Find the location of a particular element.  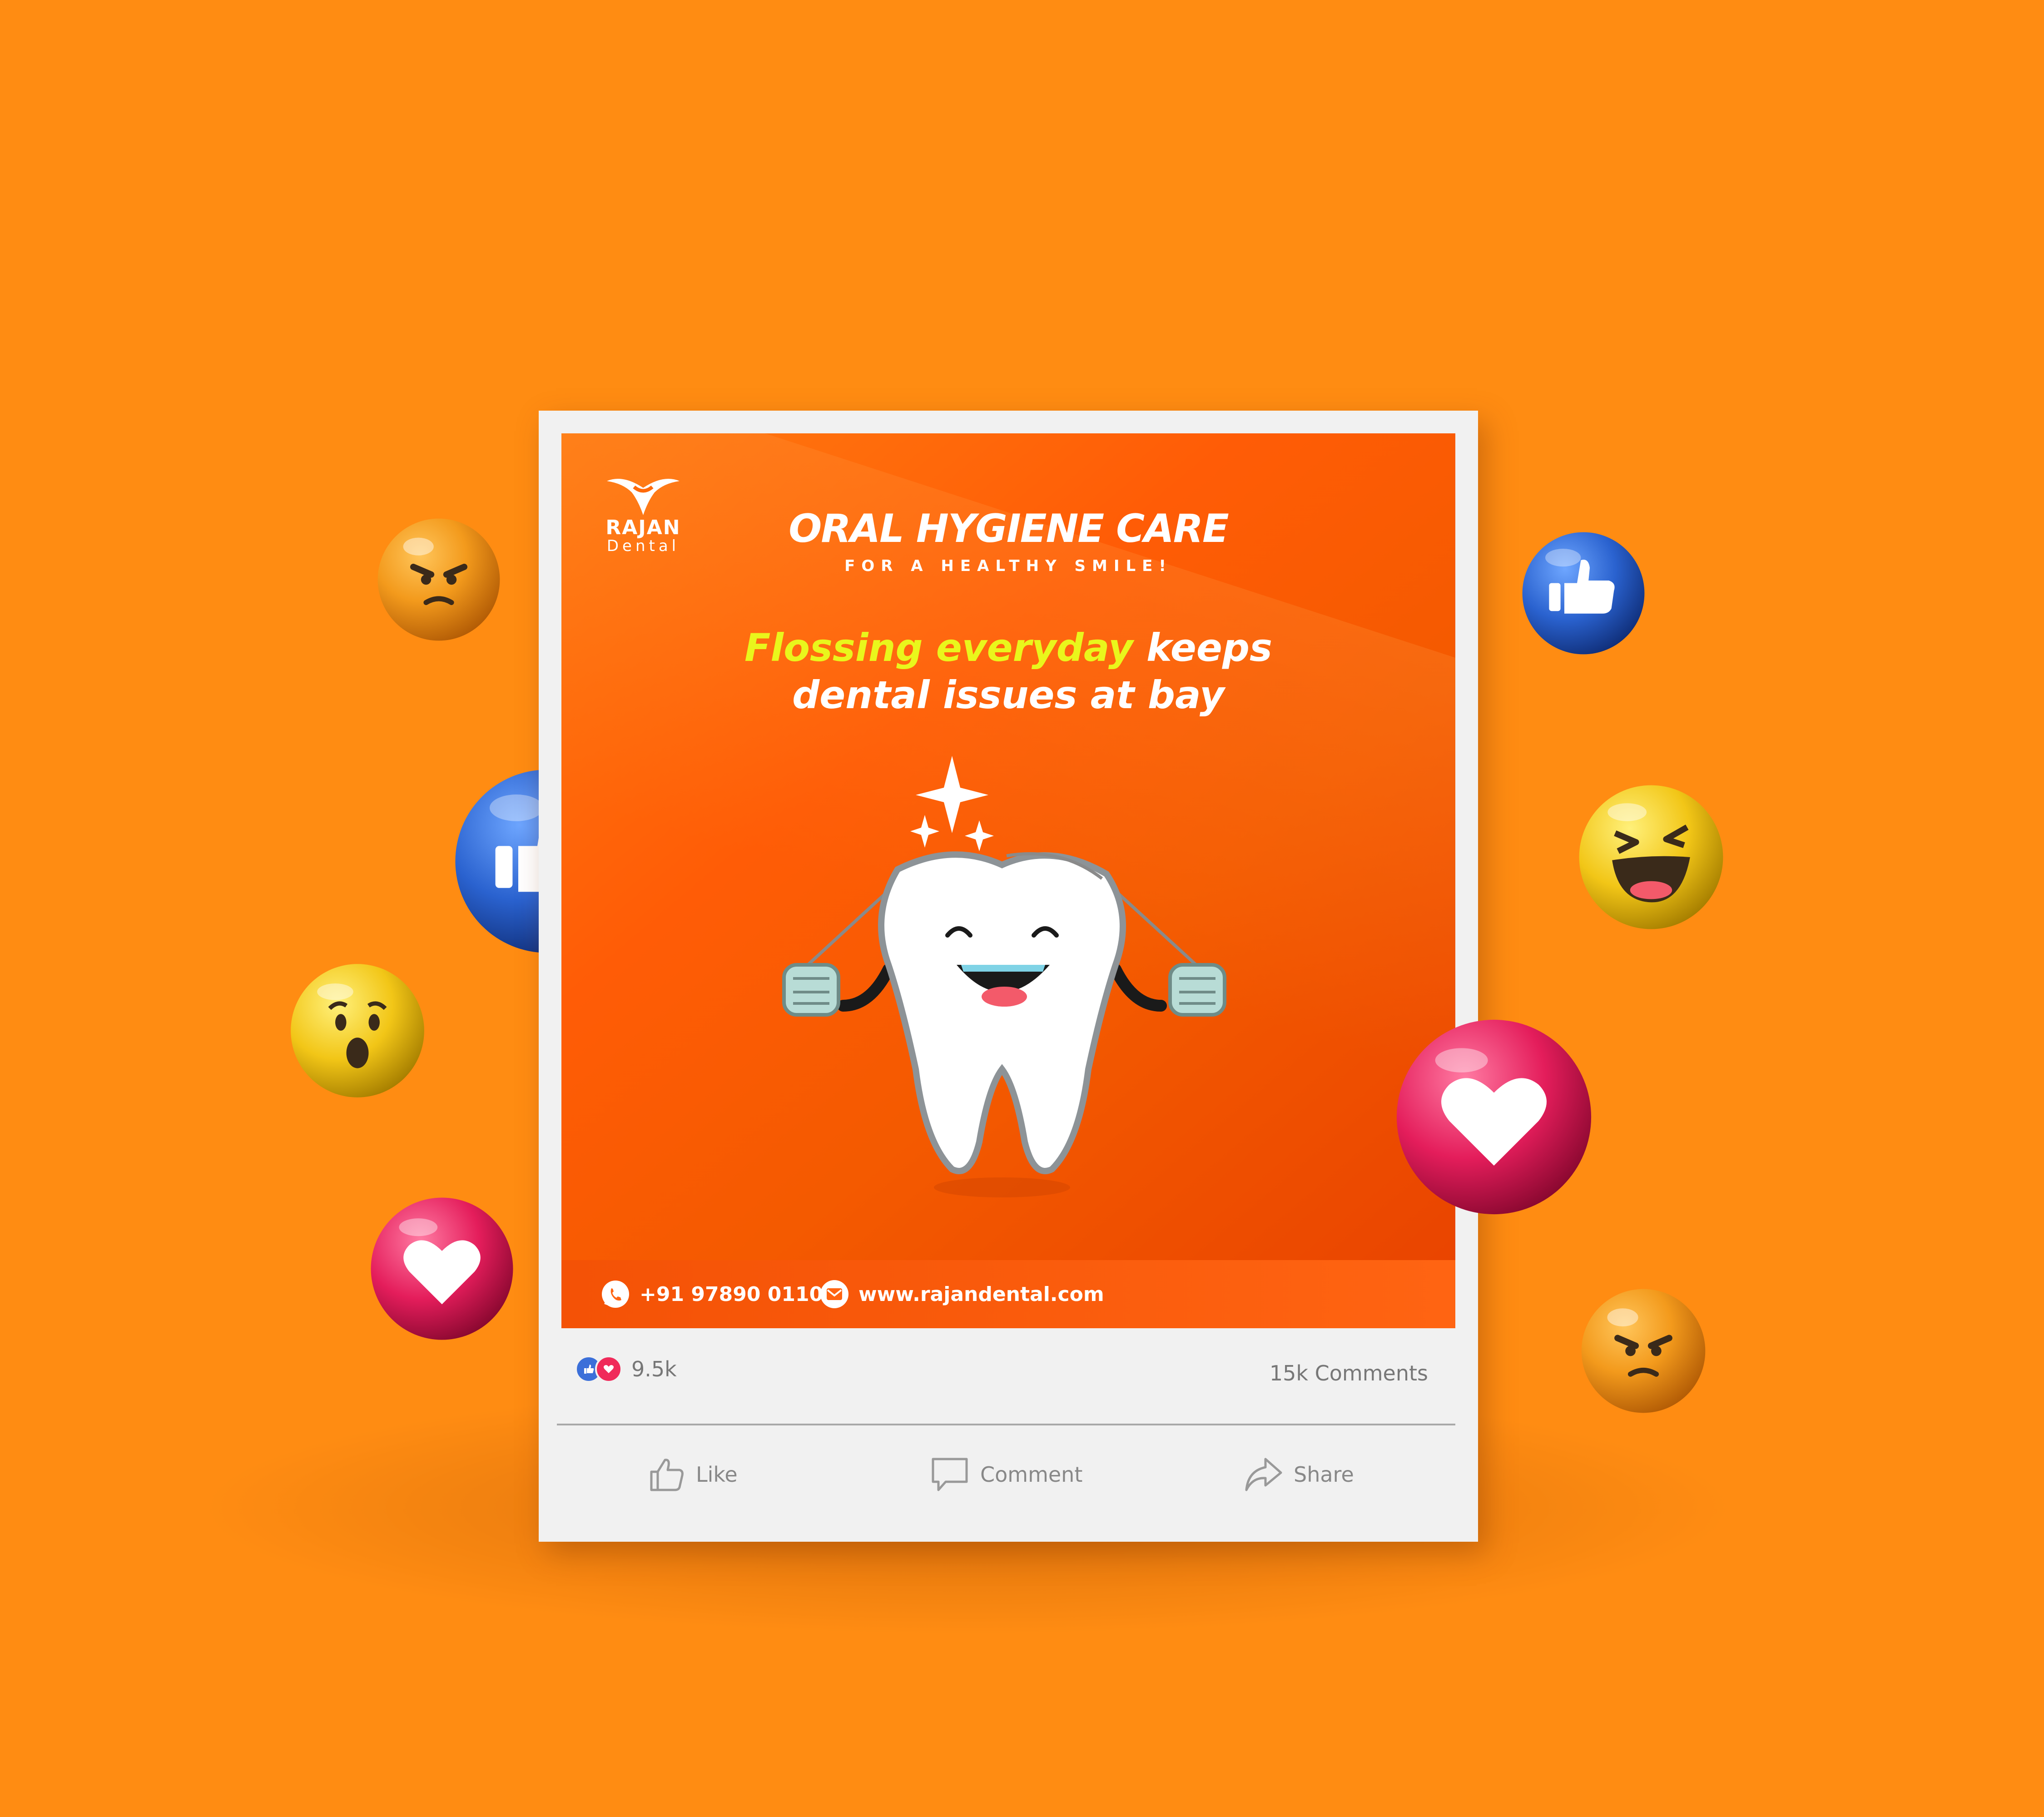

share-button: Share is located at coordinates (1299, 1474).